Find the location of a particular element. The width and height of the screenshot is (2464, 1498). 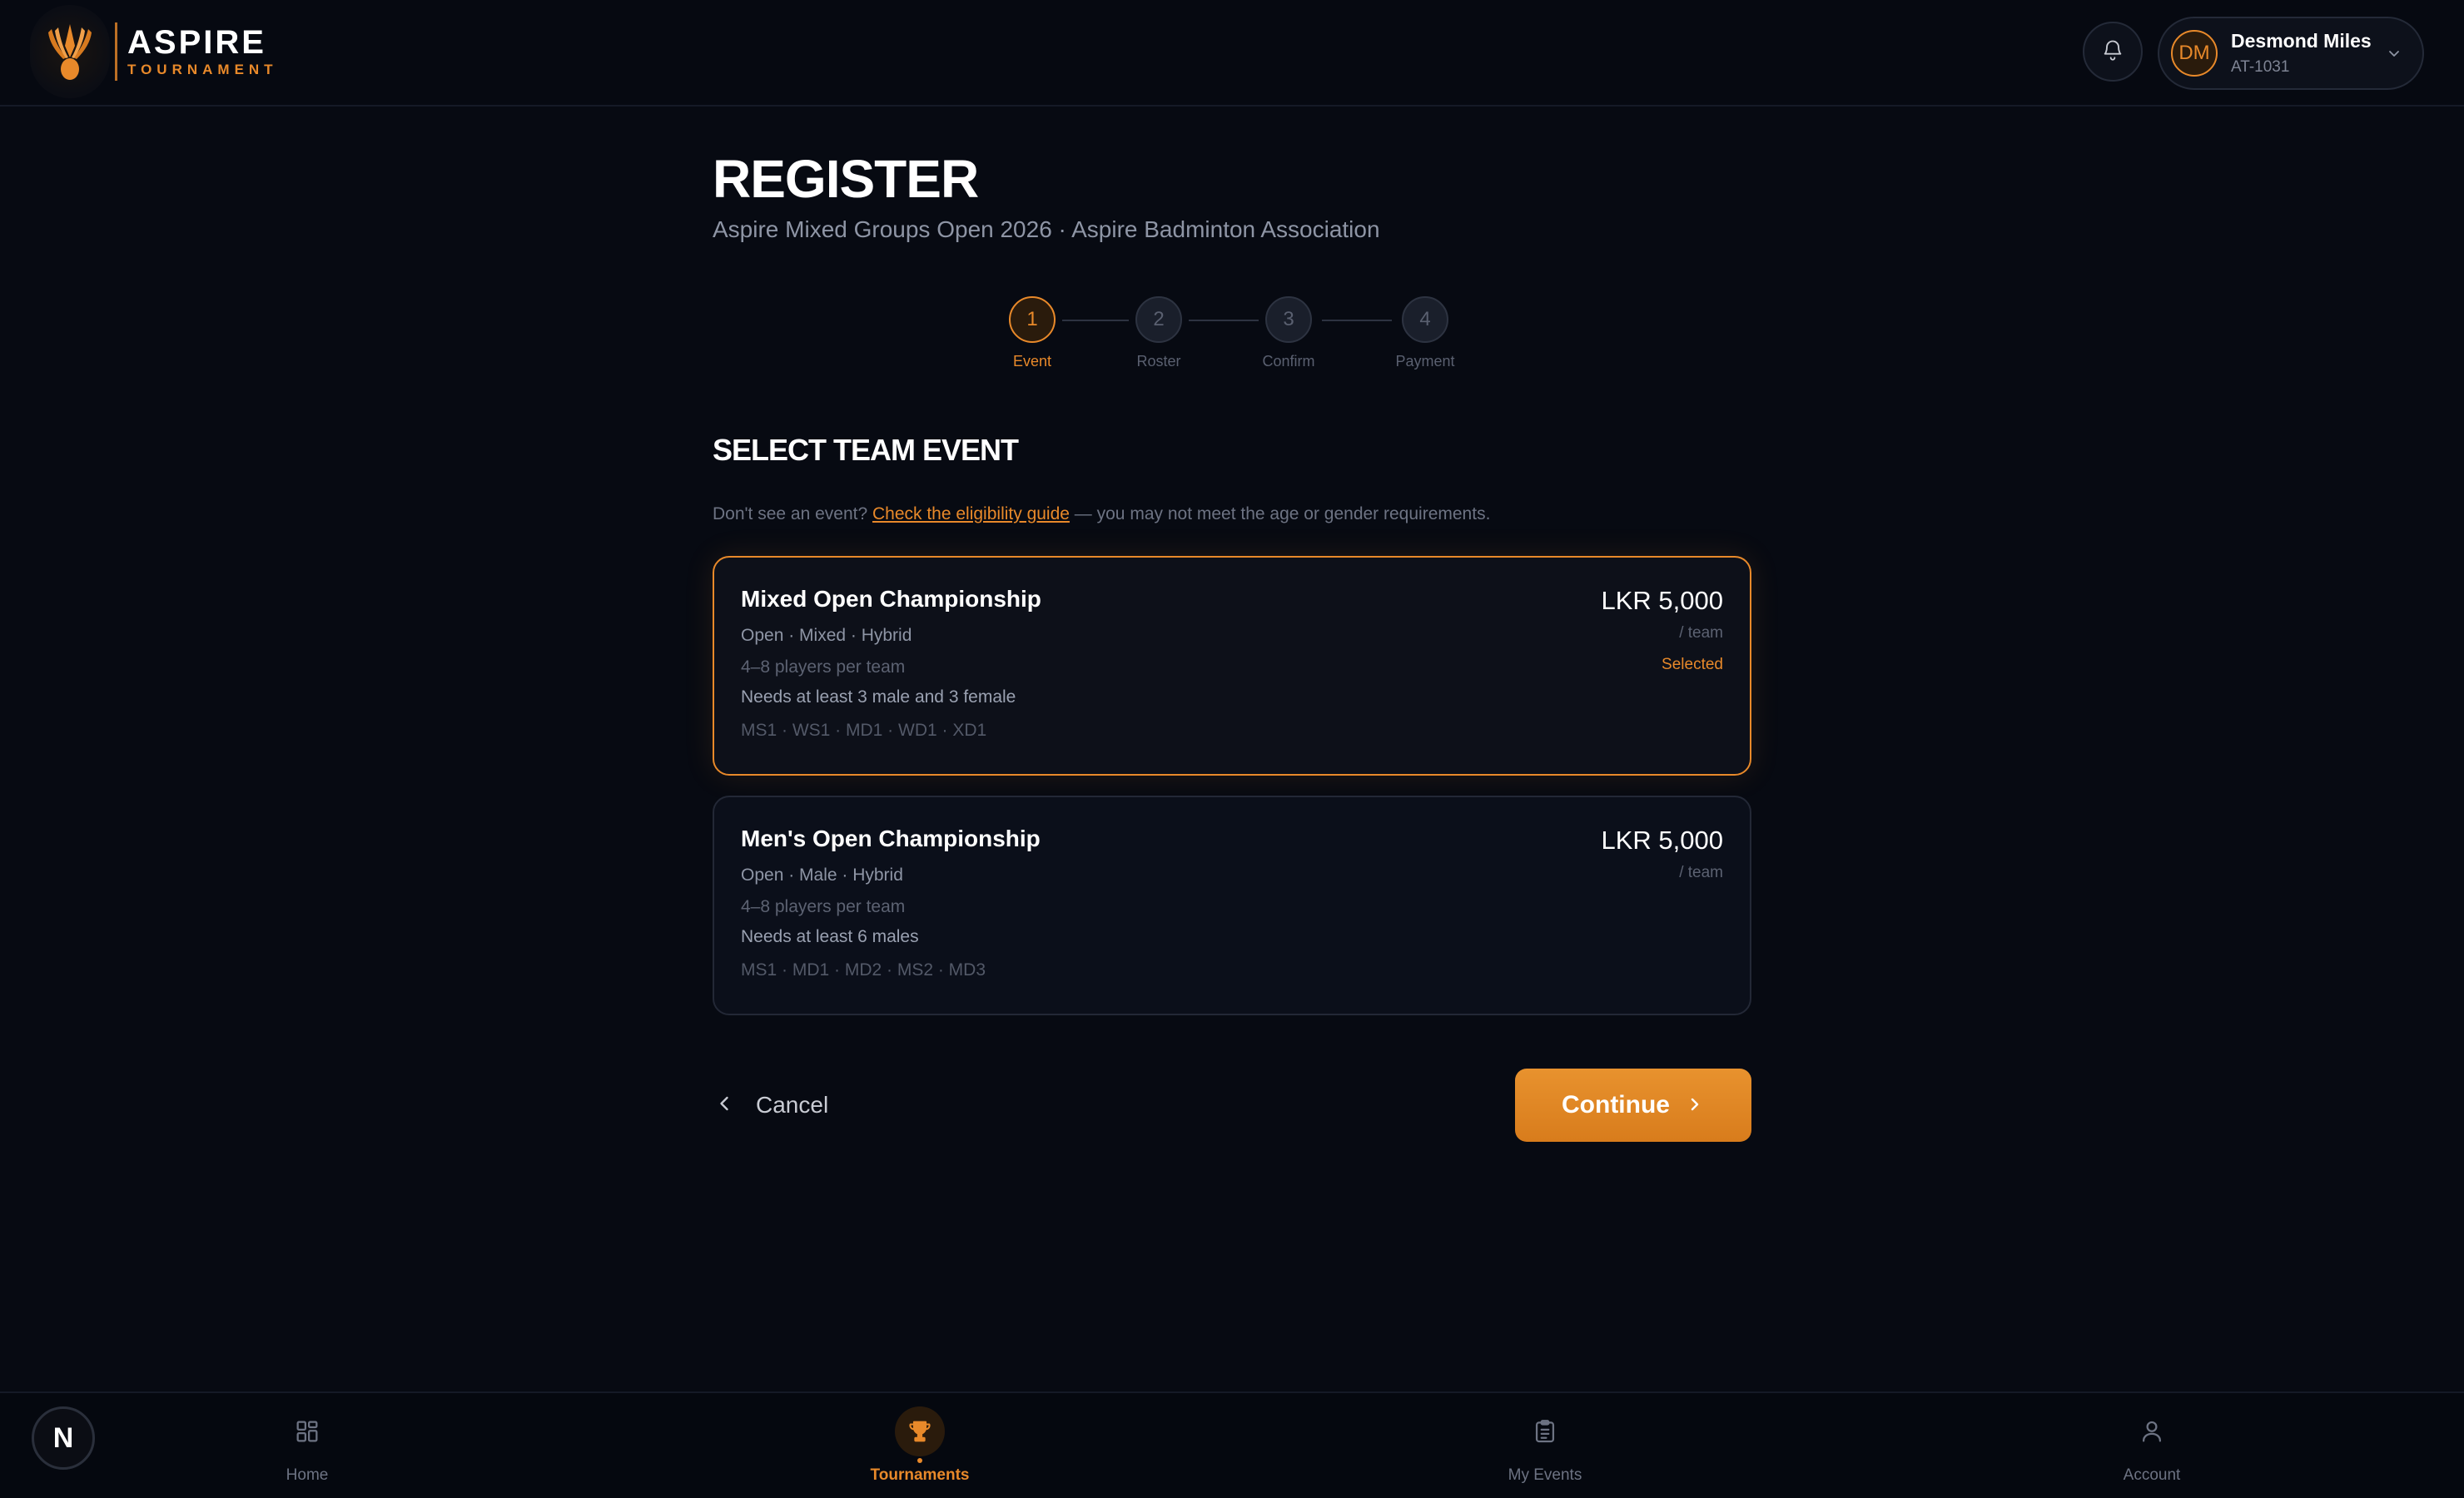

eligibility-guide-link: Check the eligibility guide is located at coordinates (971, 513).